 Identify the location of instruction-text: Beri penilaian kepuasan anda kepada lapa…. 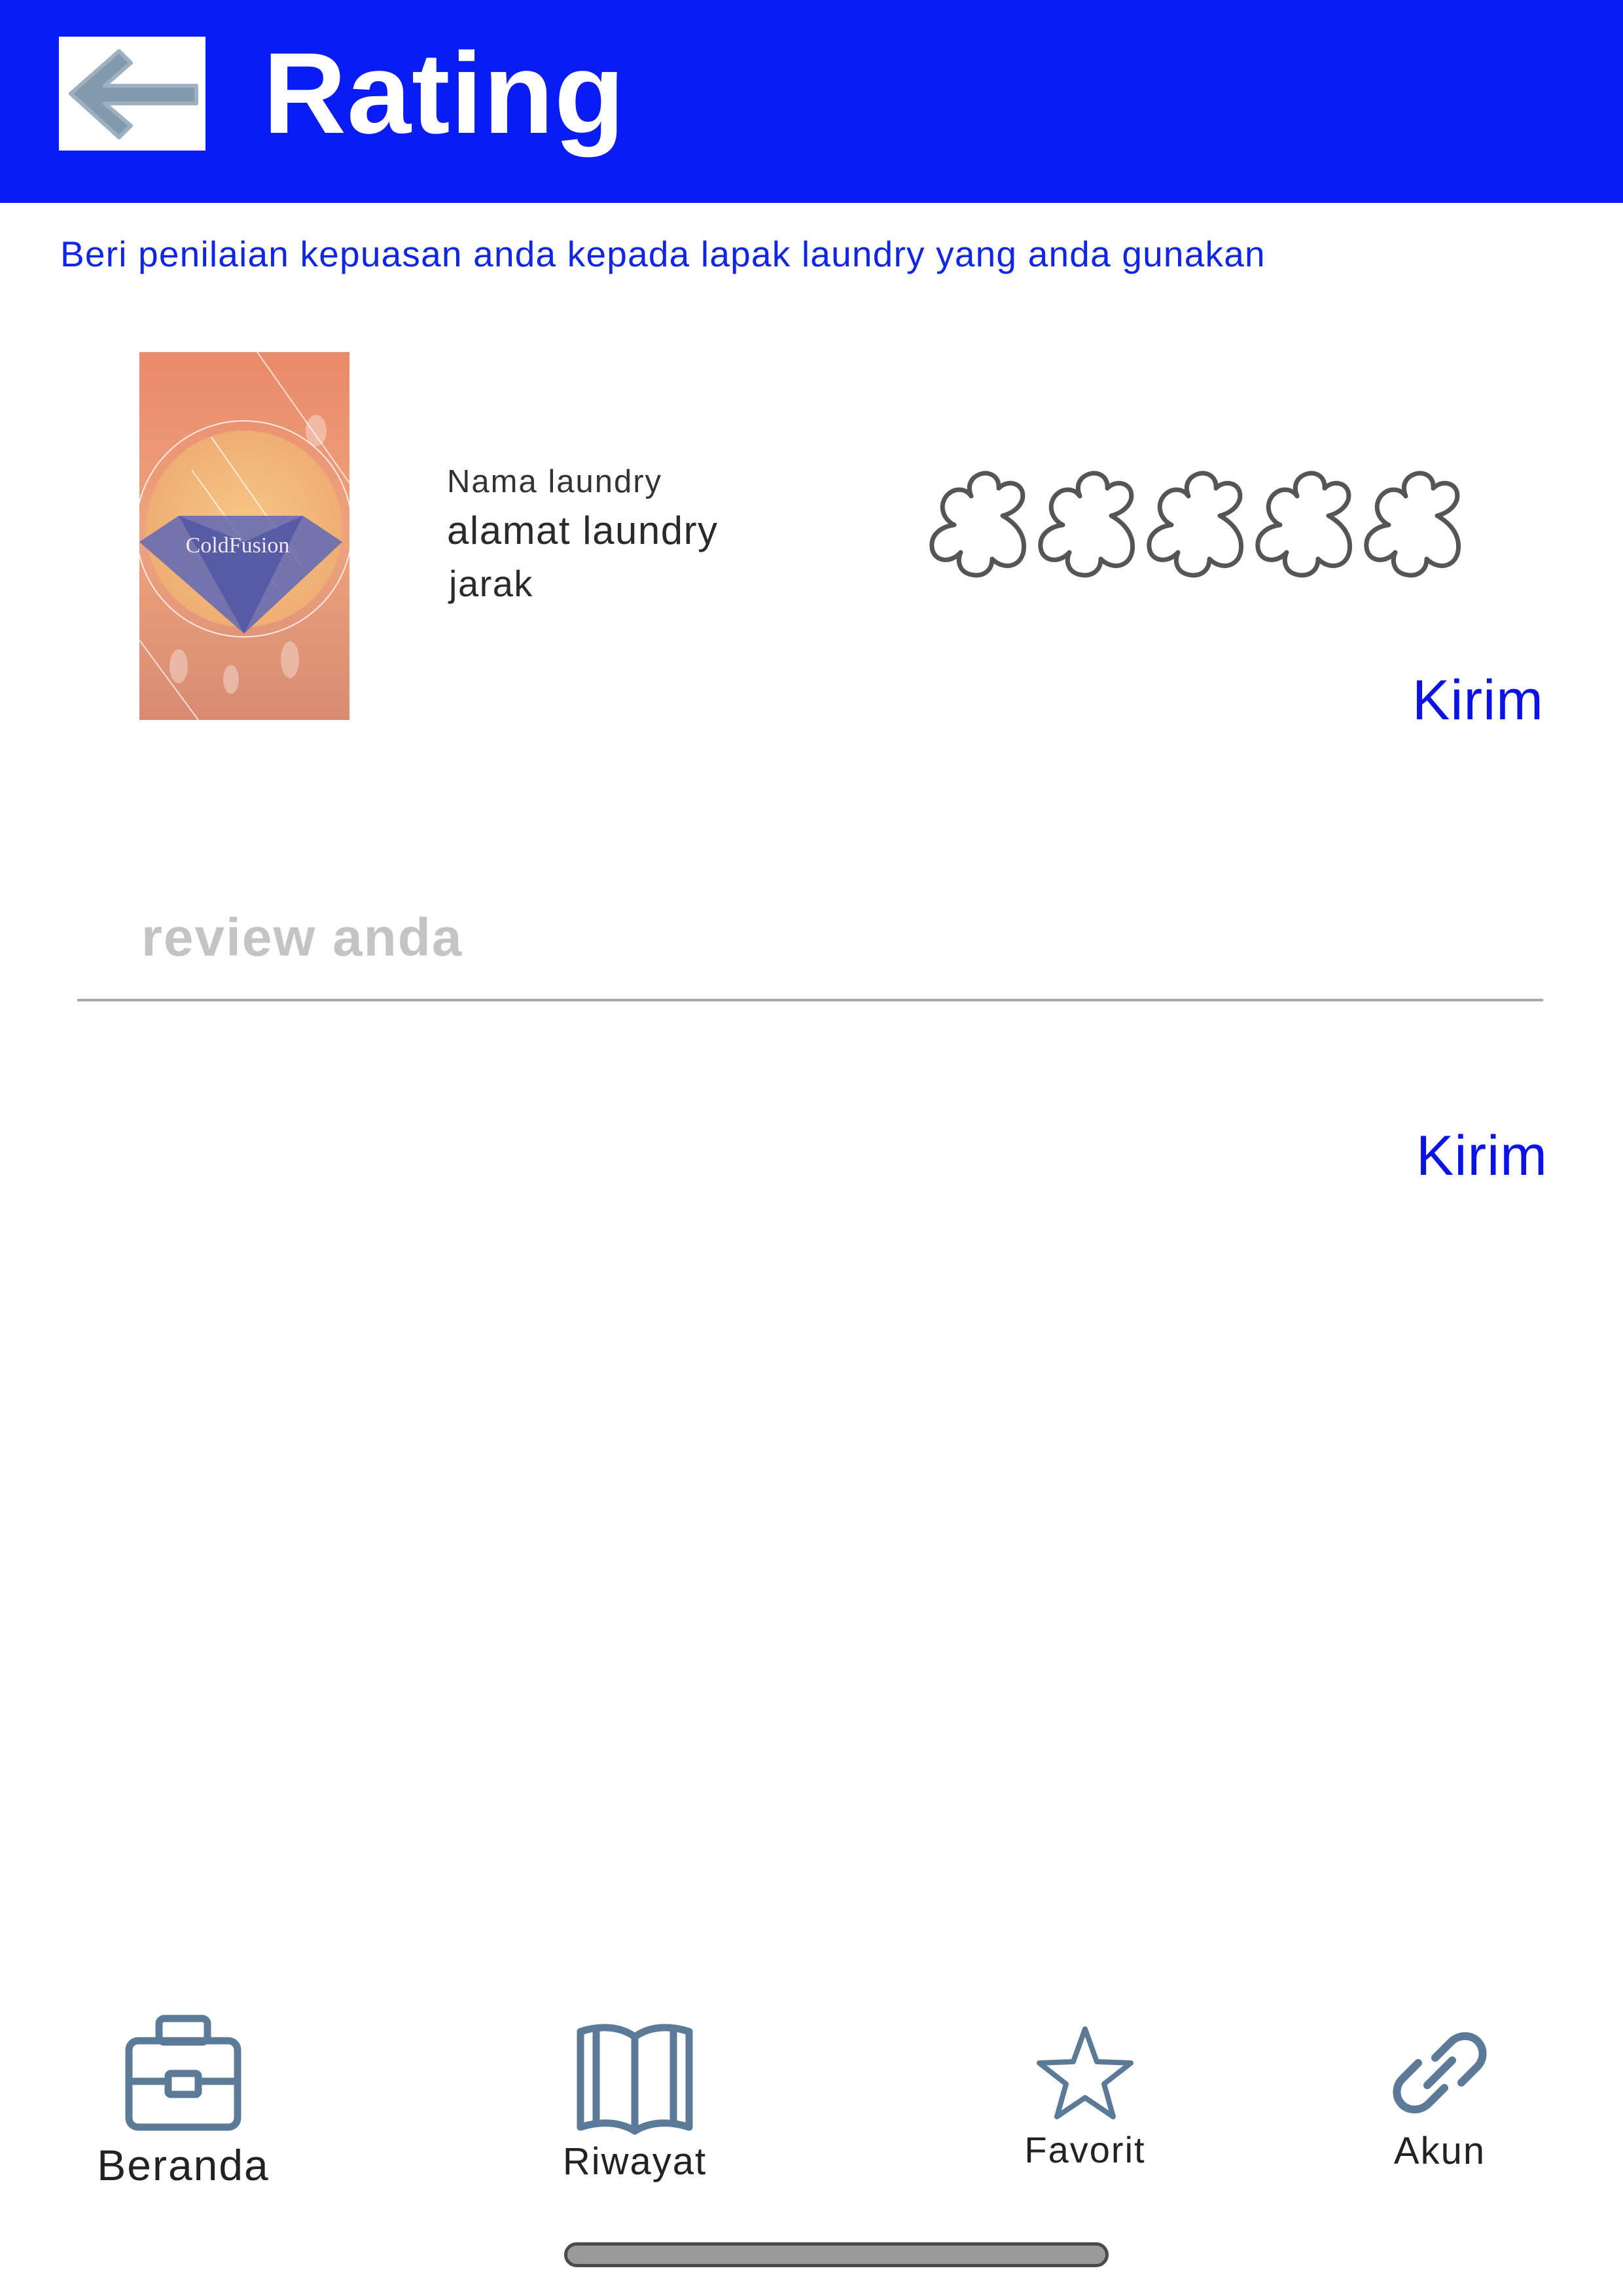
(663, 254).